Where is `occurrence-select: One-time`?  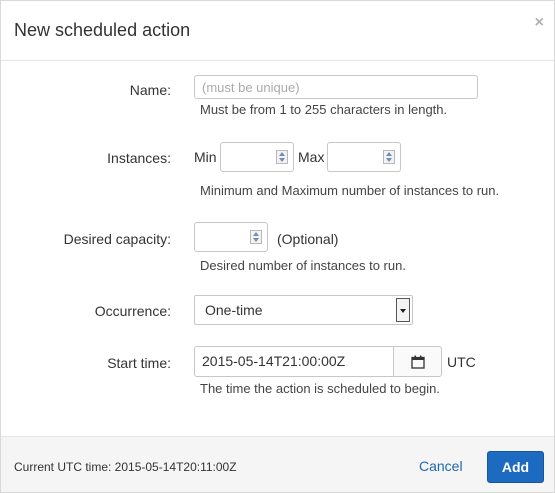 occurrence-select: One-time is located at coordinates (303, 310).